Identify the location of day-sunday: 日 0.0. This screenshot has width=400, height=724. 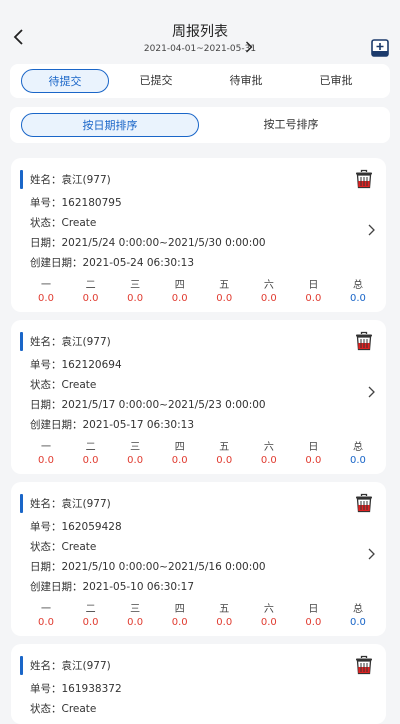
(313, 614).